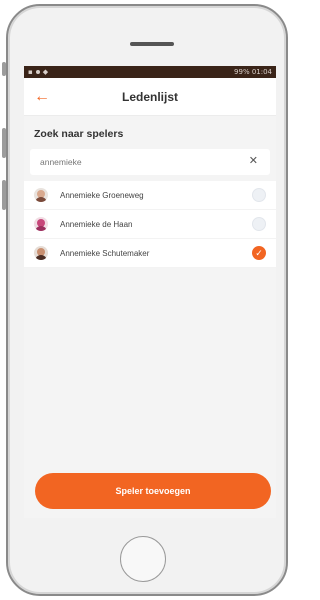 This screenshot has width=320, height=600. I want to click on clear-search-icon: ✕, so click(253, 160).